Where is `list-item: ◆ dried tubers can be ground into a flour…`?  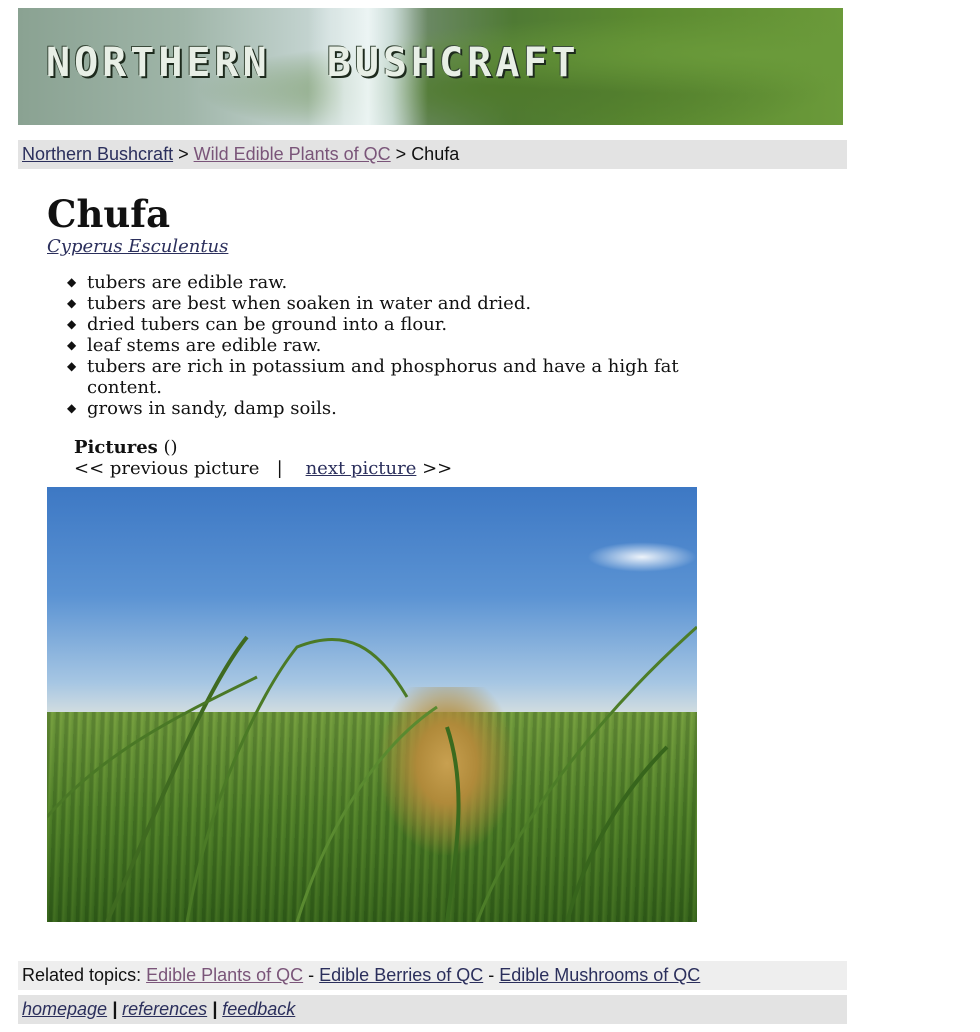 list-item: ◆ dried tubers can be ground into a flour… is located at coordinates (257, 324).